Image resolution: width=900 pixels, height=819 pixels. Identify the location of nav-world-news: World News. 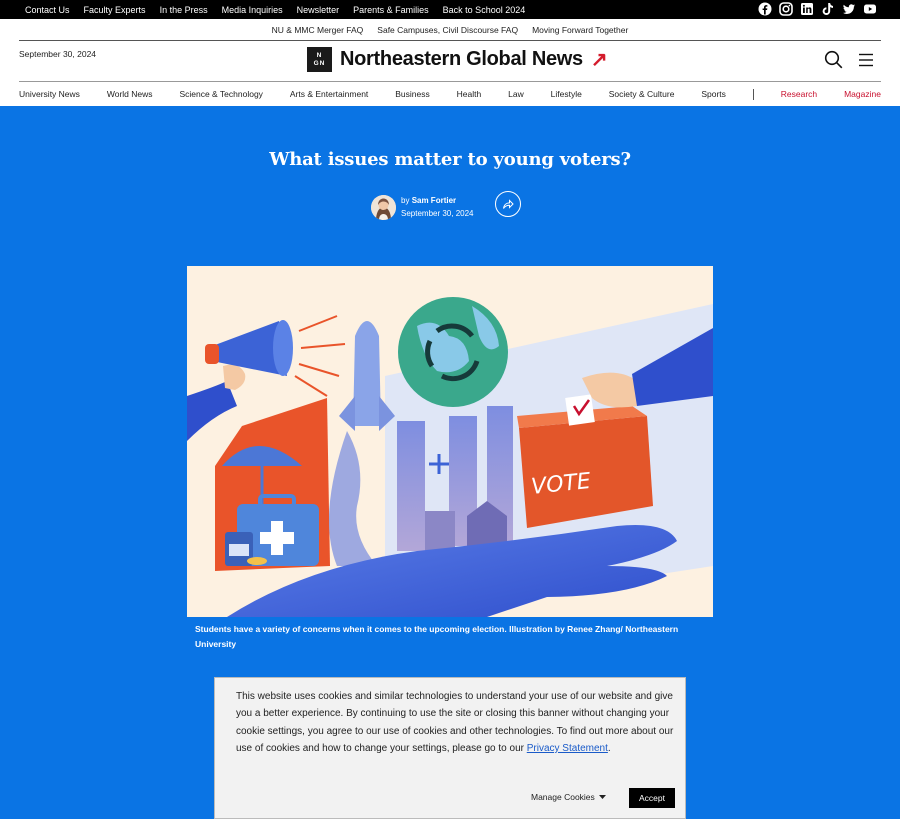
(130, 94).